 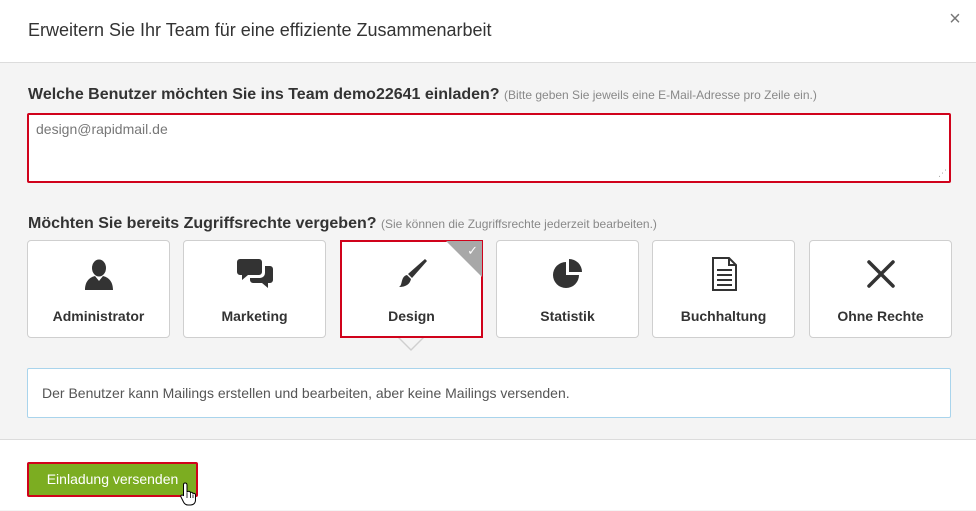 What do you see at coordinates (488, 474) in the screenshot?
I see `dialog-footer: Einladung versenden` at bounding box center [488, 474].